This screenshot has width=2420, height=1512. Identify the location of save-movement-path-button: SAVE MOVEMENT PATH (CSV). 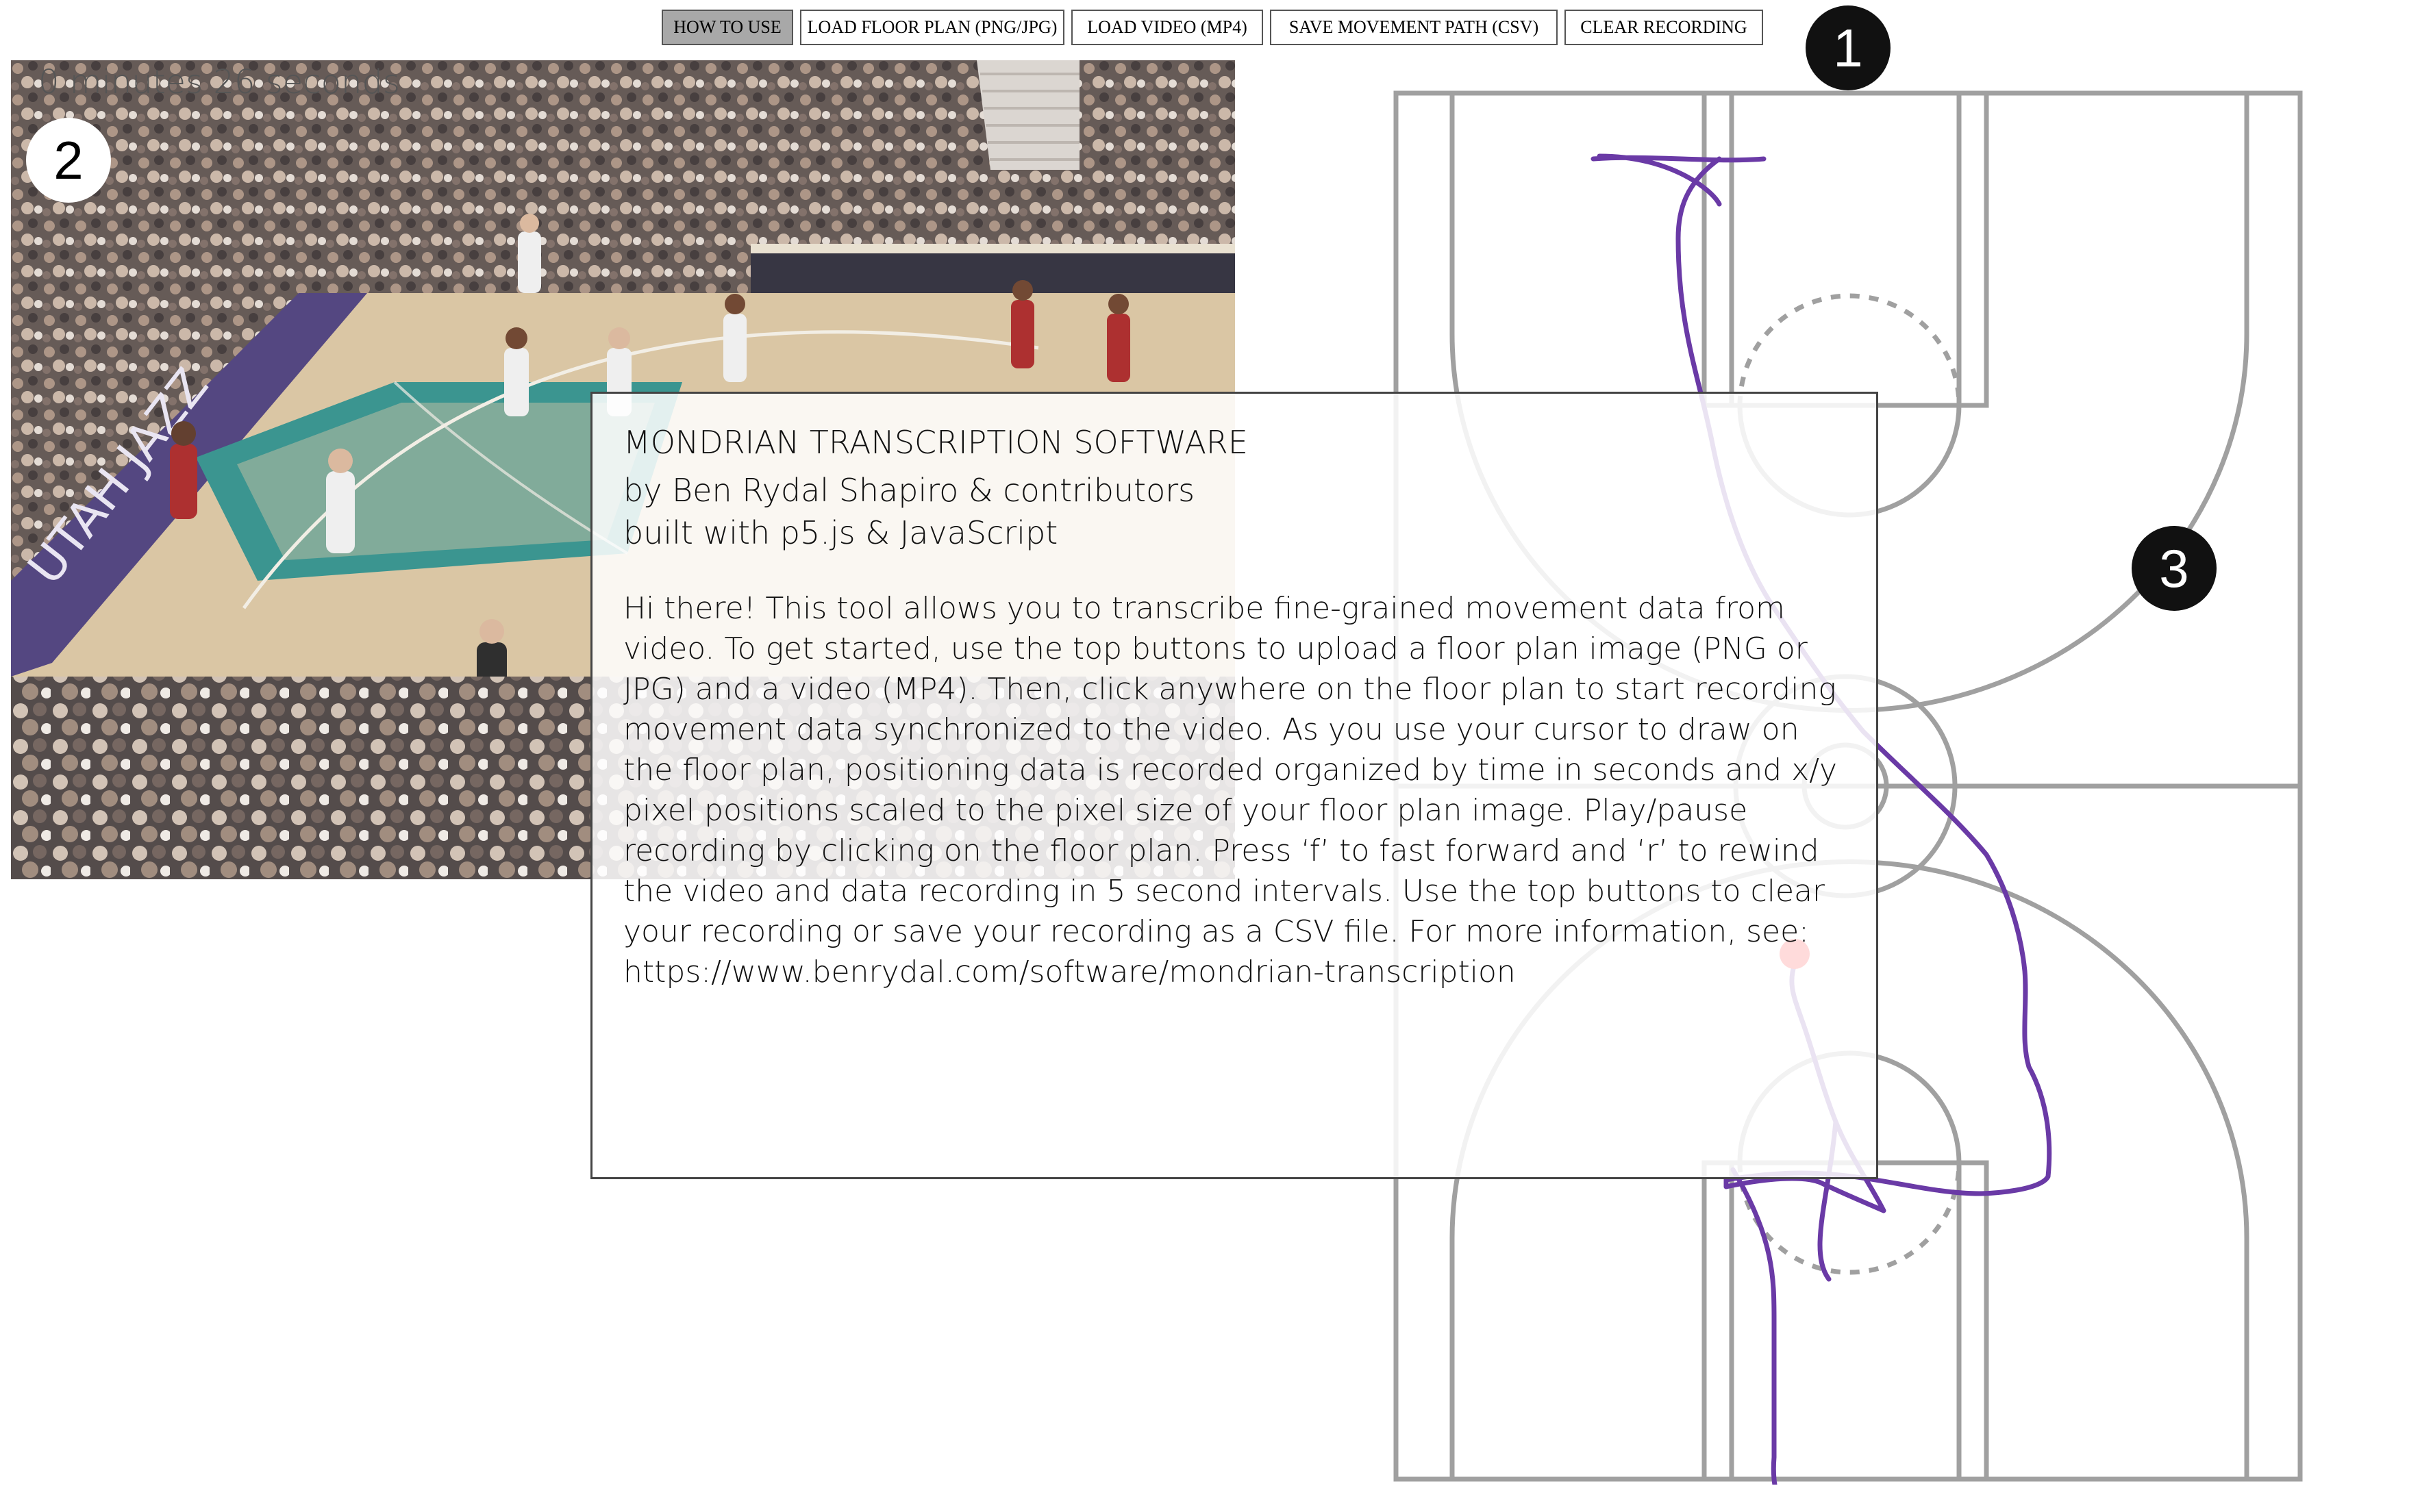
(1414, 27).